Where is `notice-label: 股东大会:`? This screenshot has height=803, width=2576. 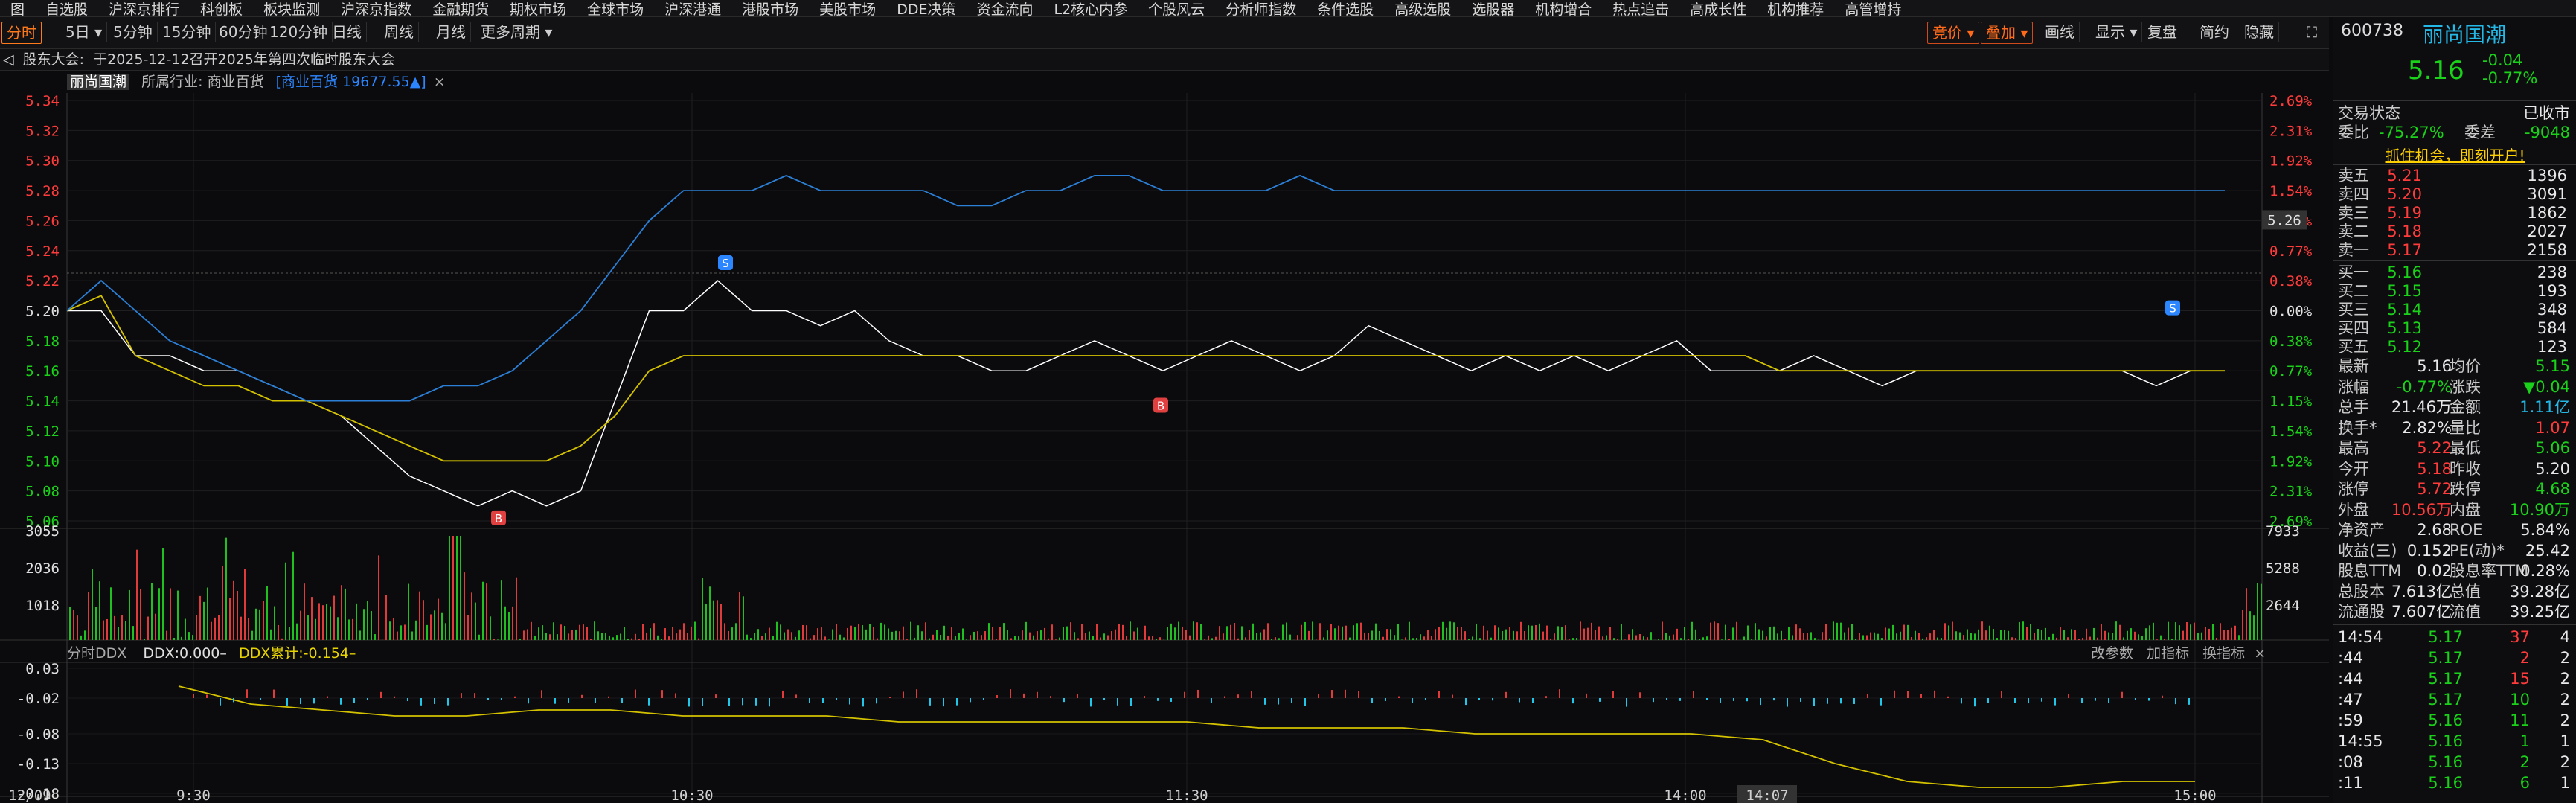 notice-label: 股东大会: is located at coordinates (53, 60).